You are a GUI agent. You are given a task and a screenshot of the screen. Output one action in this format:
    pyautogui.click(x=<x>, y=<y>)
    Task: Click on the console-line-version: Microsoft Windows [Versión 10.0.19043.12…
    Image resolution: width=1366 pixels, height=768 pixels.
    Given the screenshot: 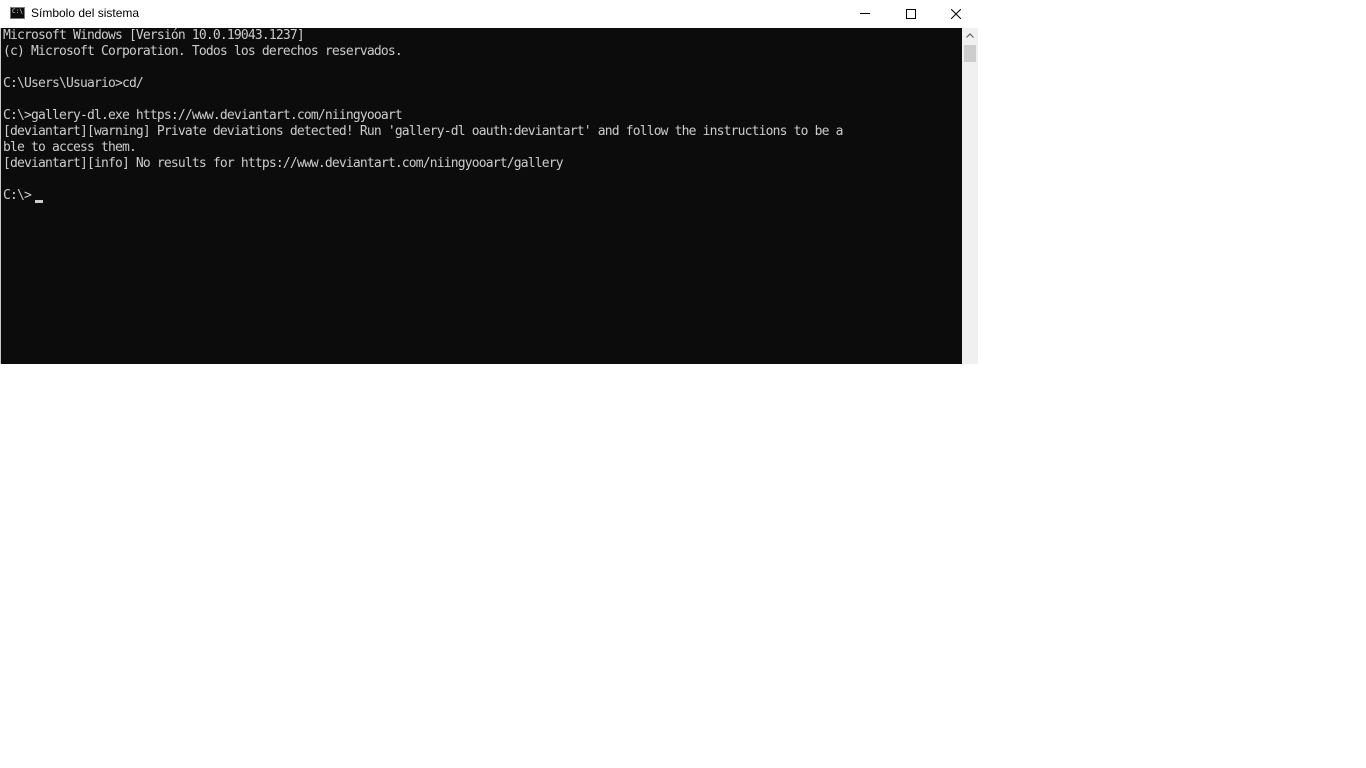 What is the action you would take?
    pyautogui.click(x=154, y=35)
    